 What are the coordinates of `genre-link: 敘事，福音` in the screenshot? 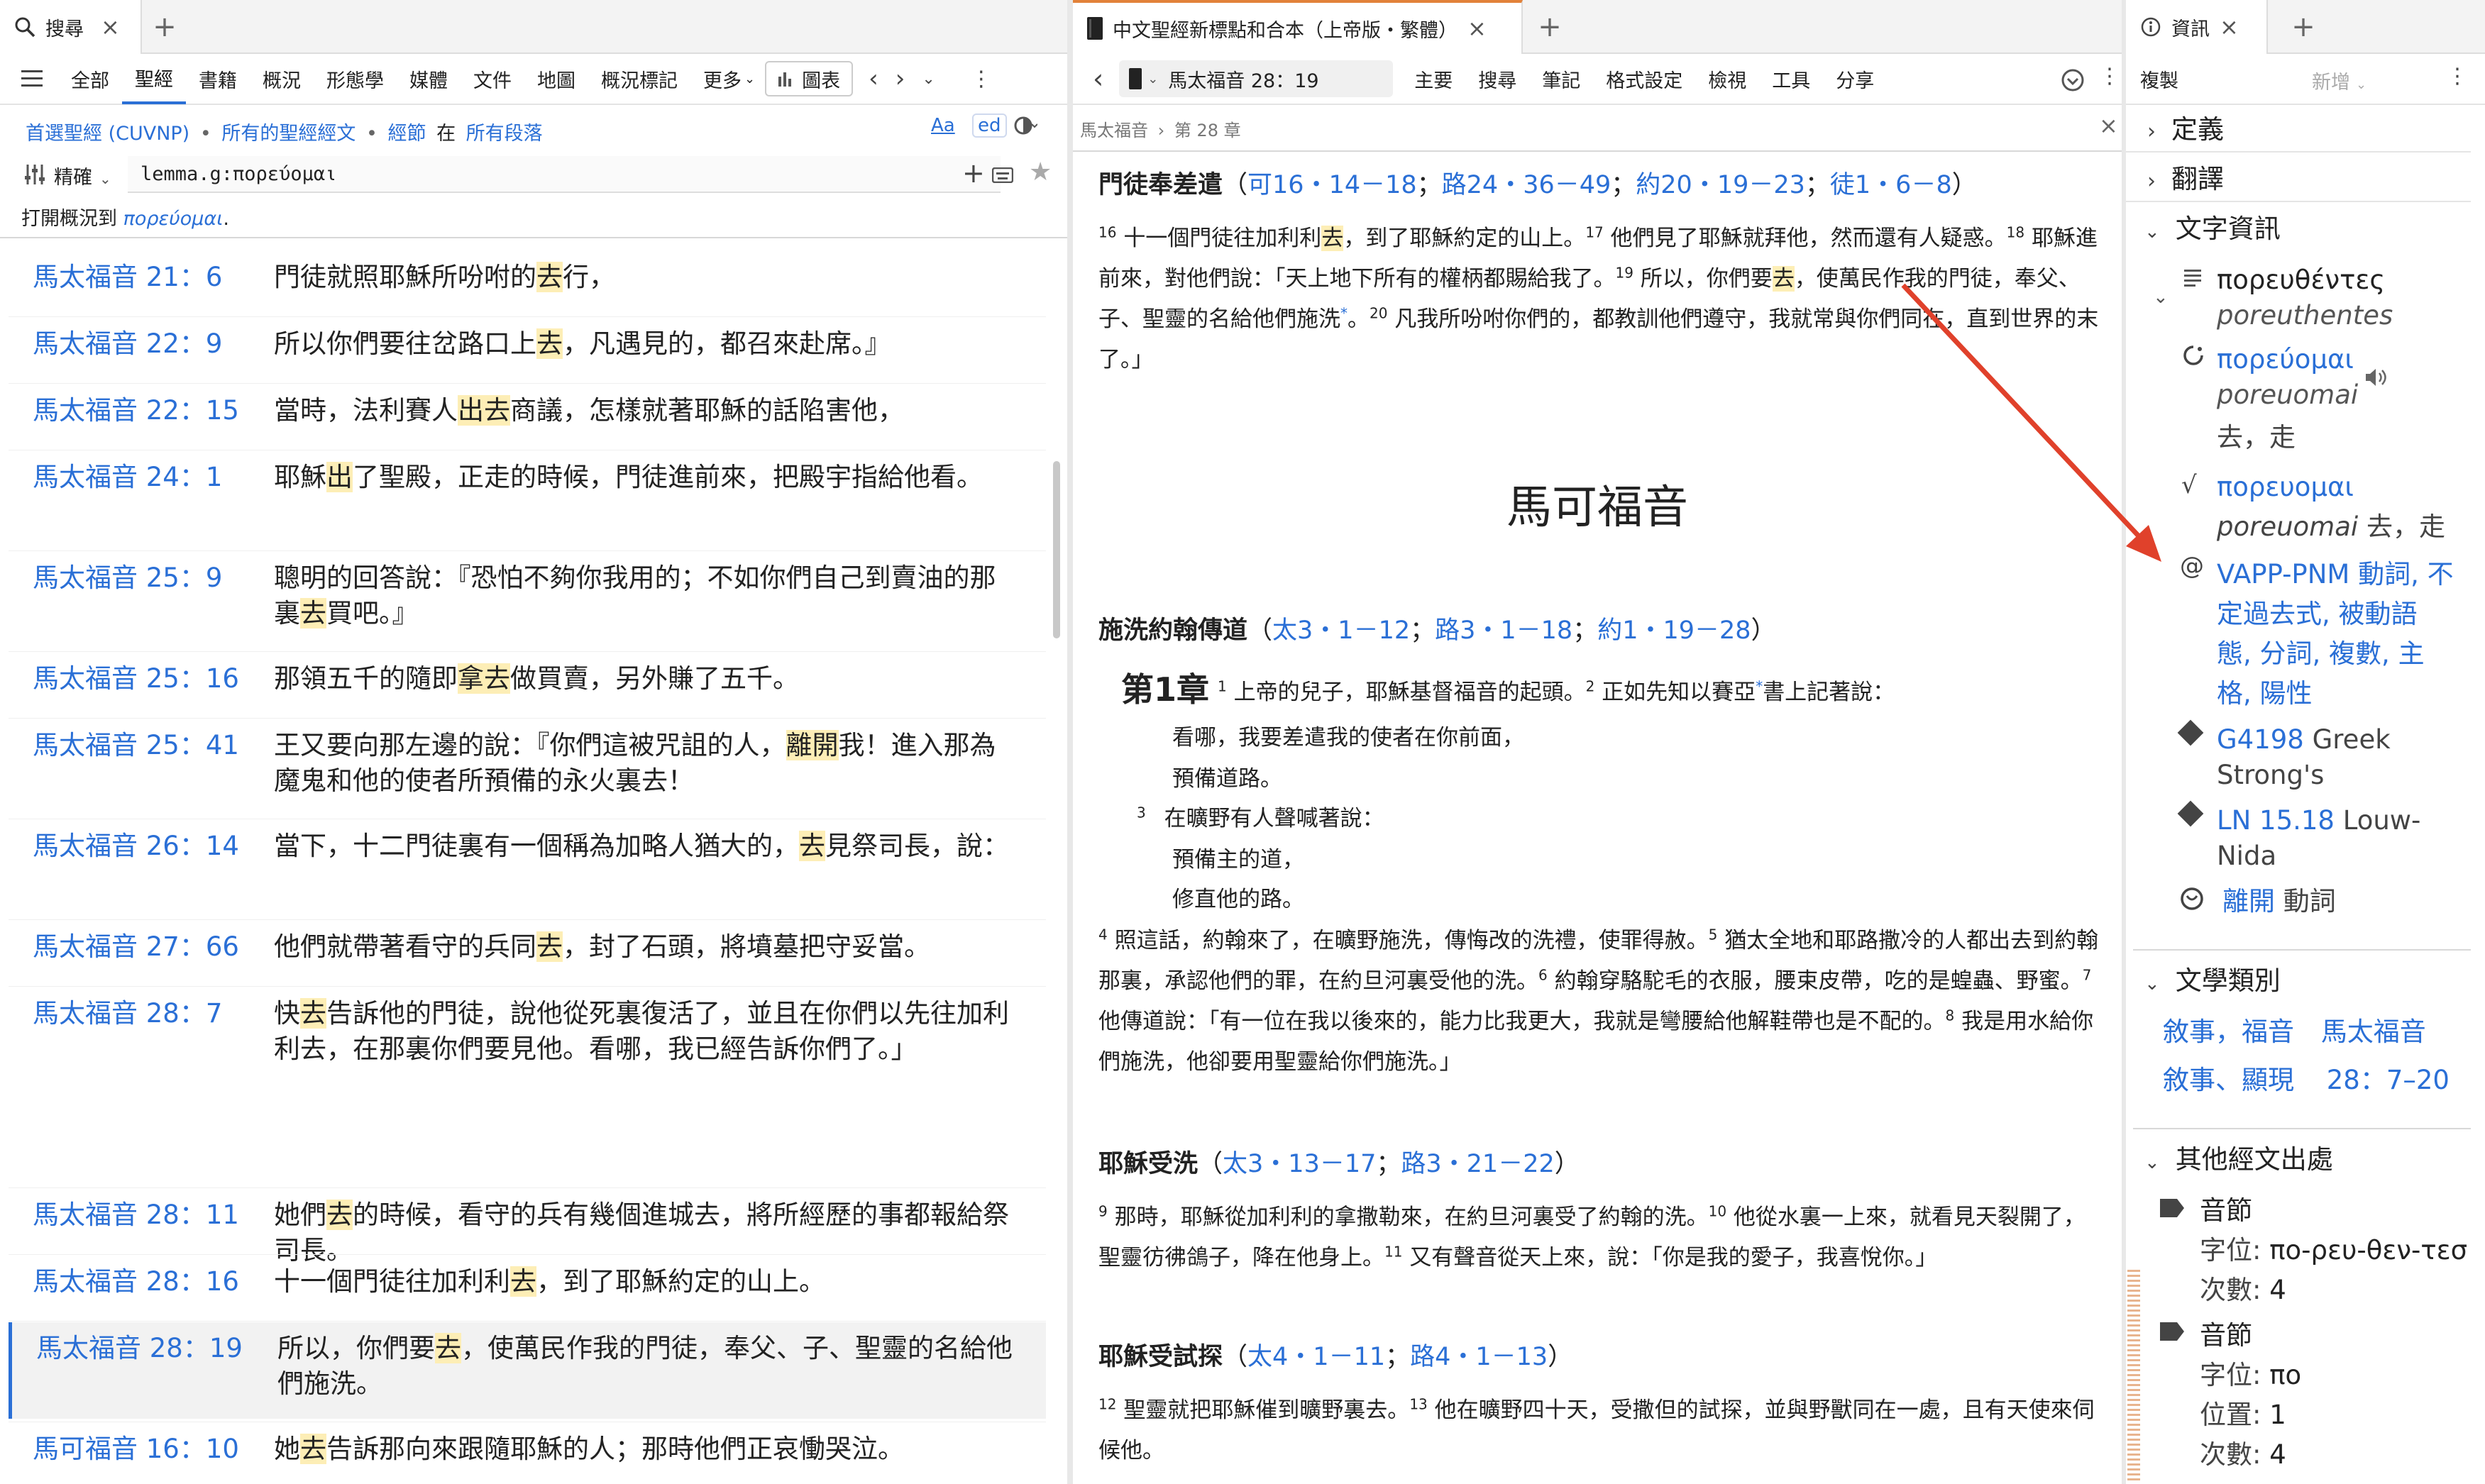 It's located at (2228, 1032).